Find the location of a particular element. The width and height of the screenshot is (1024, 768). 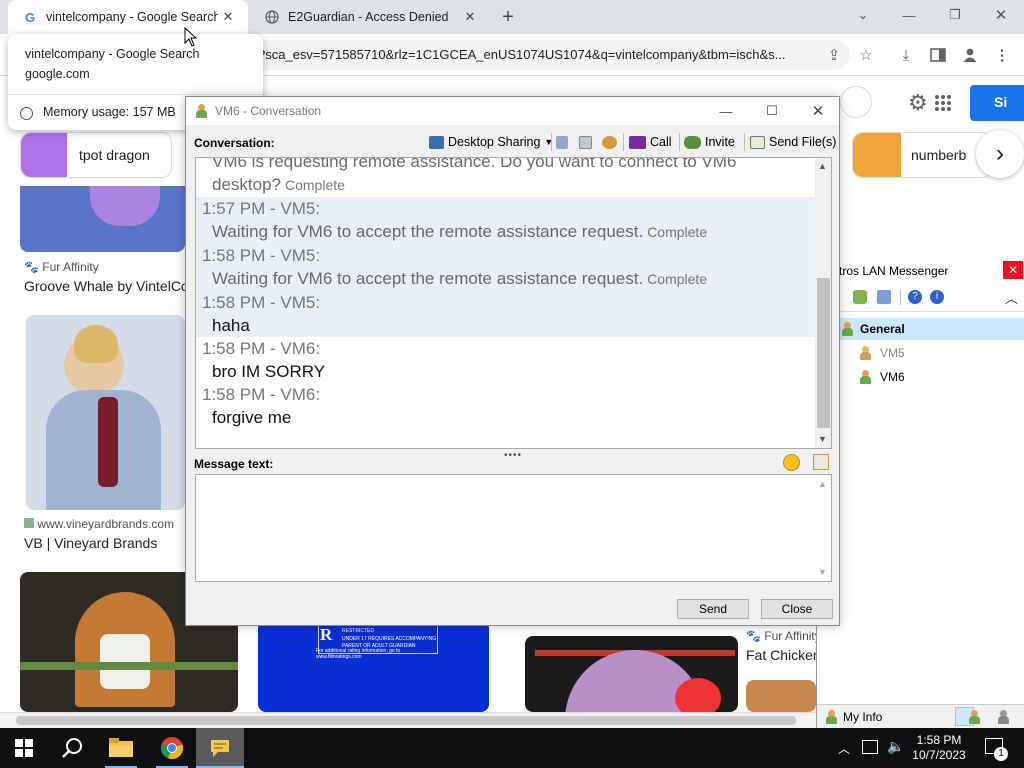

chips-next-button: › is located at coordinates (1000, 154).